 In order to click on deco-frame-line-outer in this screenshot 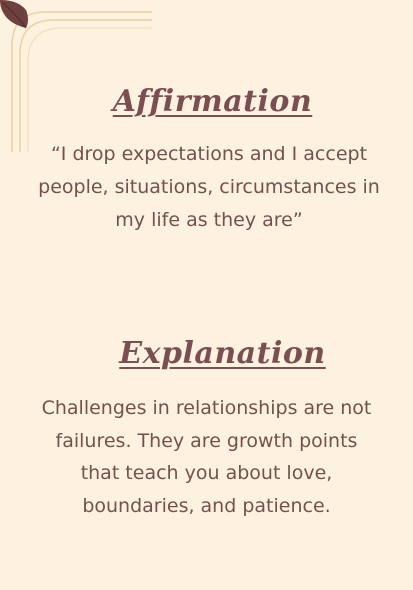, I will do `click(81, 81)`.